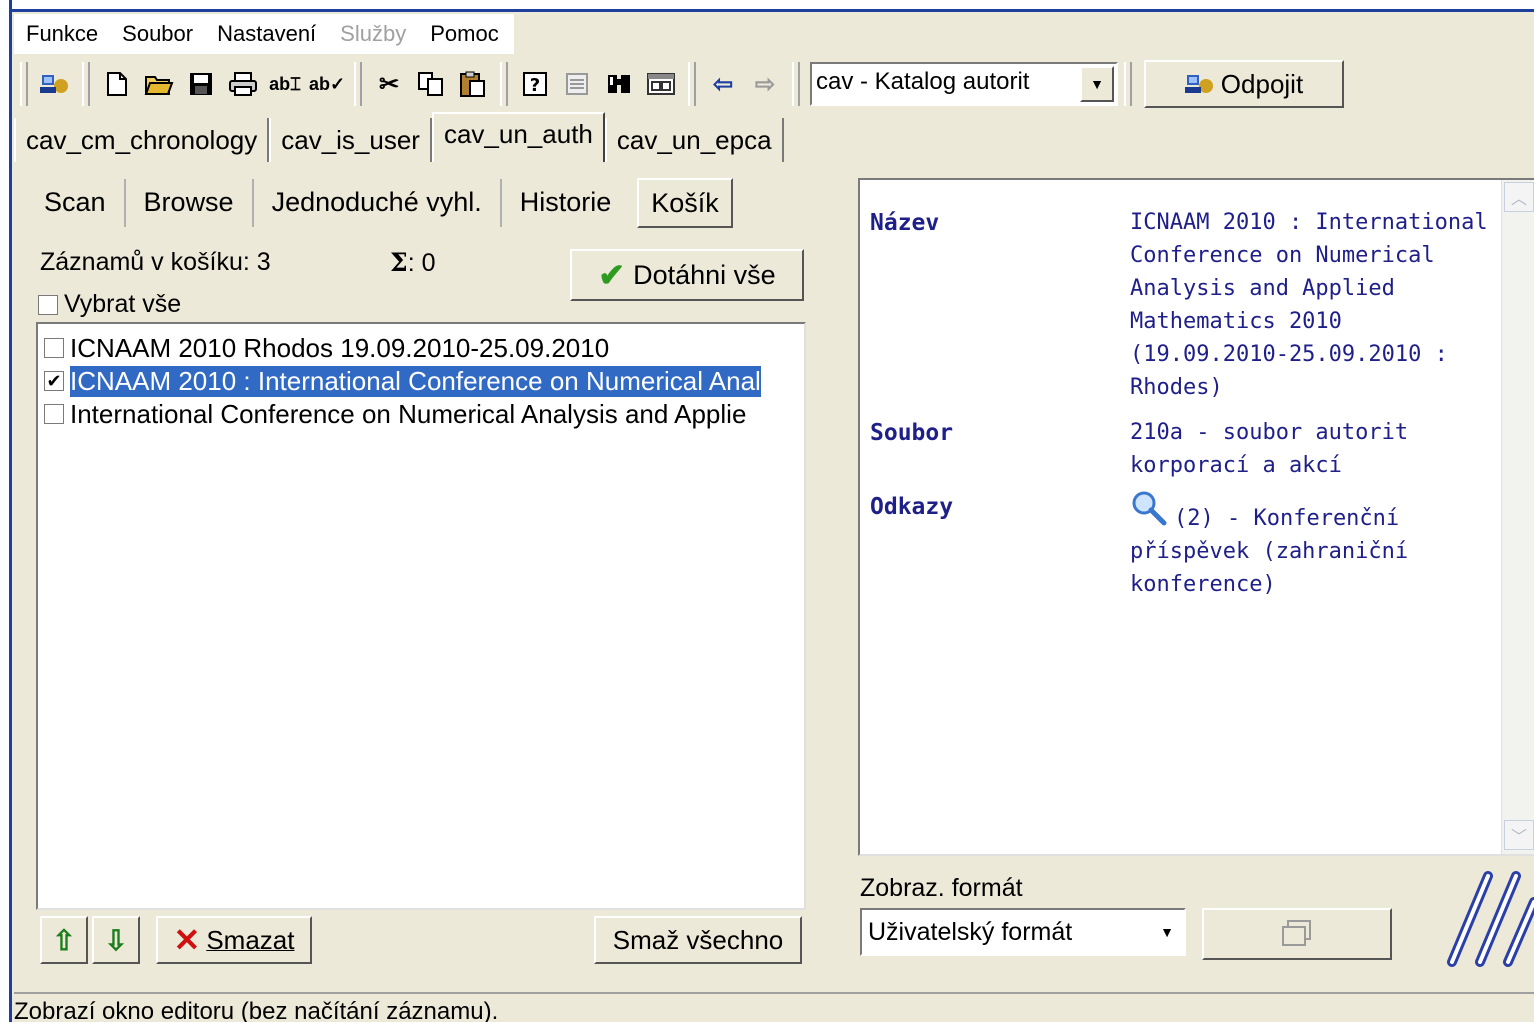 The image size is (1534, 1022). Describe the element at coordinates (704, 274) in the screenshot. I see `fetch-all-label: Dotáhni vše` at that location.